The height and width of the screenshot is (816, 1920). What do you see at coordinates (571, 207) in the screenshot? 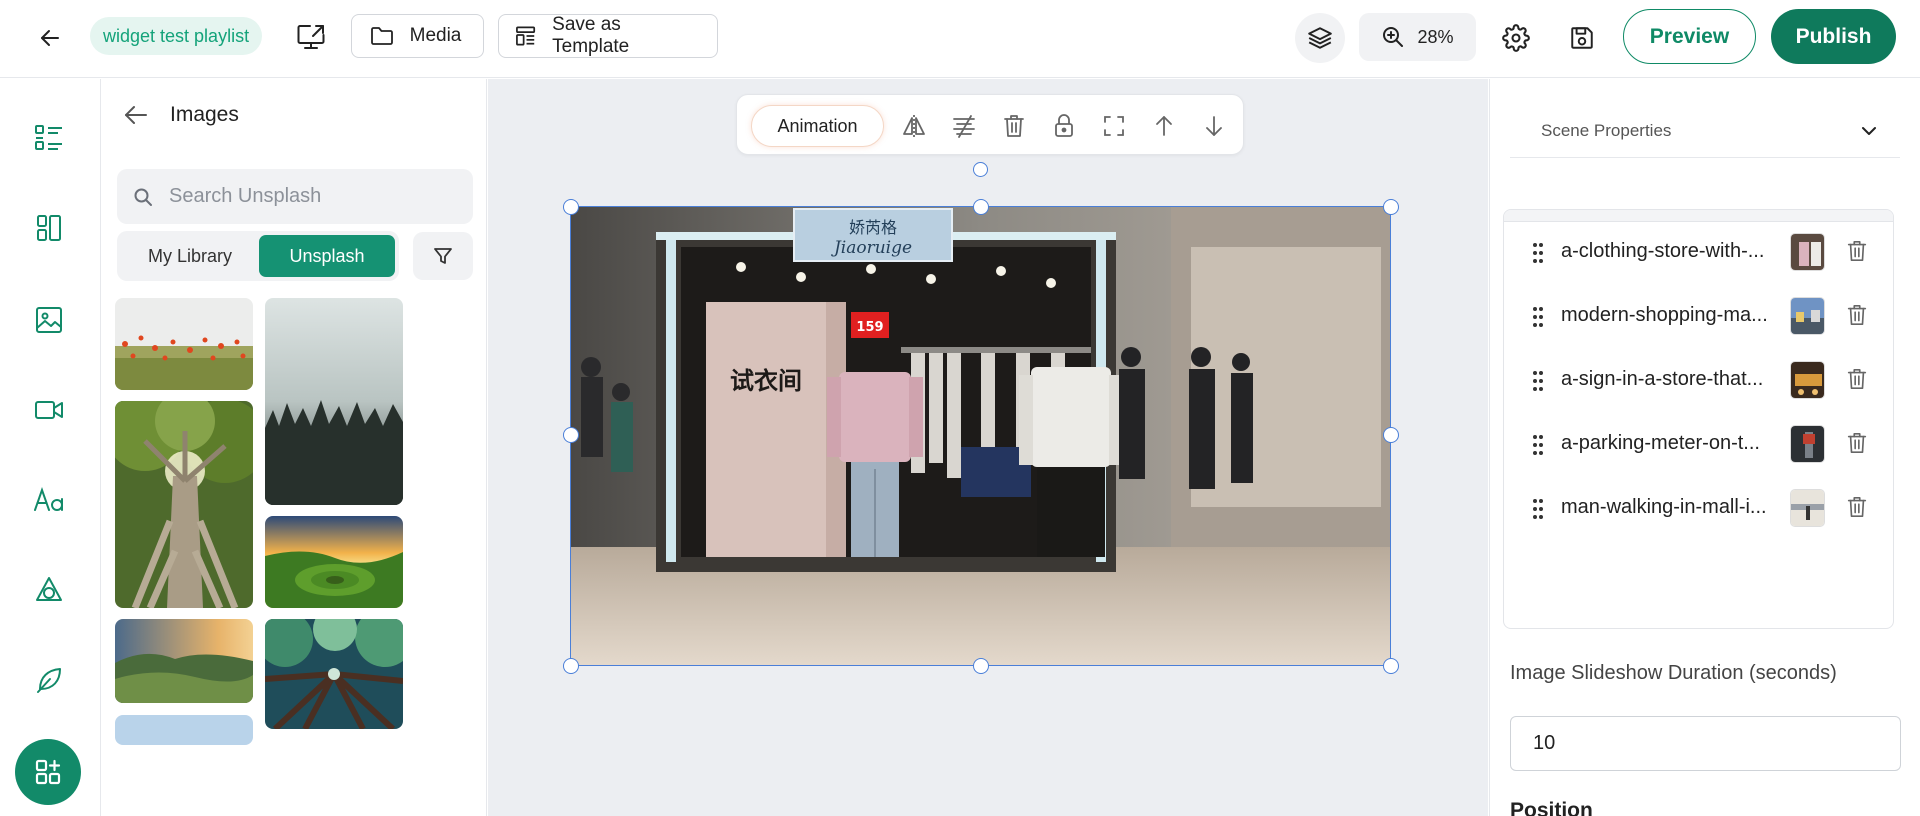
I see `resize-handle-top-left` at bounding box center [571, 207].